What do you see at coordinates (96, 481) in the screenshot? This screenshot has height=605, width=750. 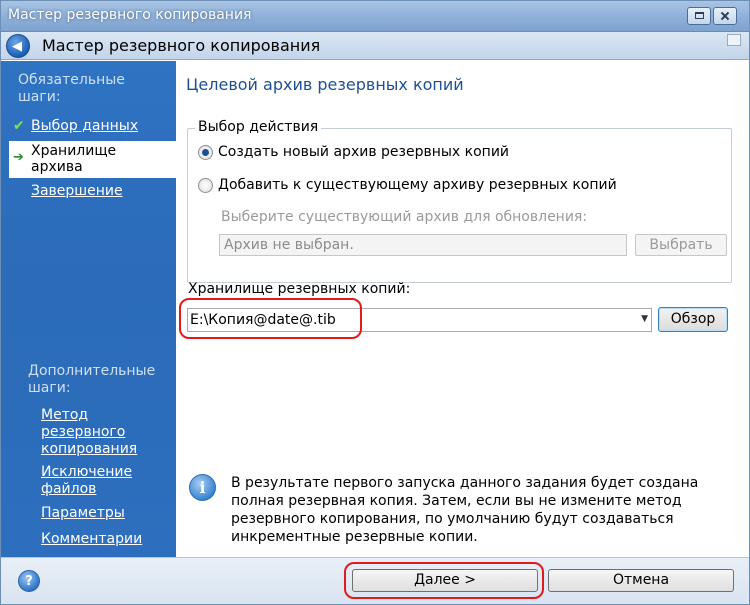 I see `step-file-exclusion: Исключение файлов` at bounding box center [96, 481].